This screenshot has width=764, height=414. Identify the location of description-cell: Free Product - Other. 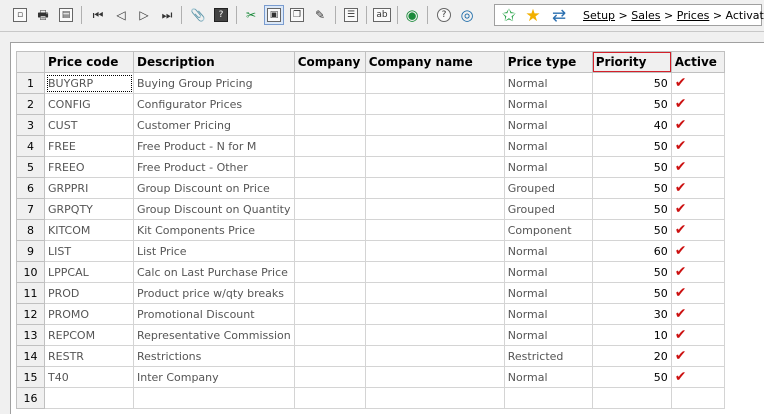
(214, 167).